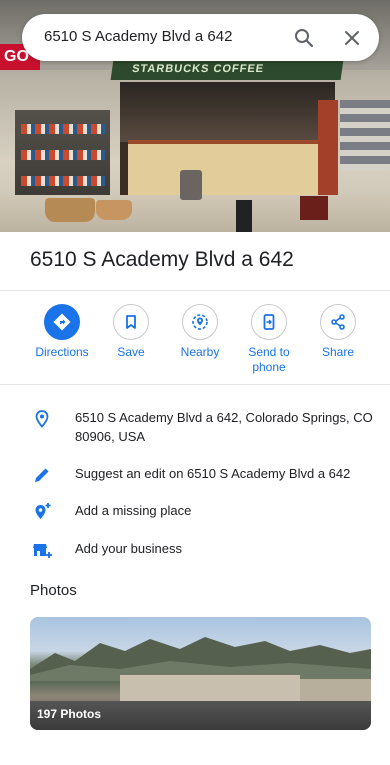 The height and width of the screenshot is (765, 390). Describe the element at coordinates (62, 352) in the screenshot. I see `directions-label: Directions` at that location.